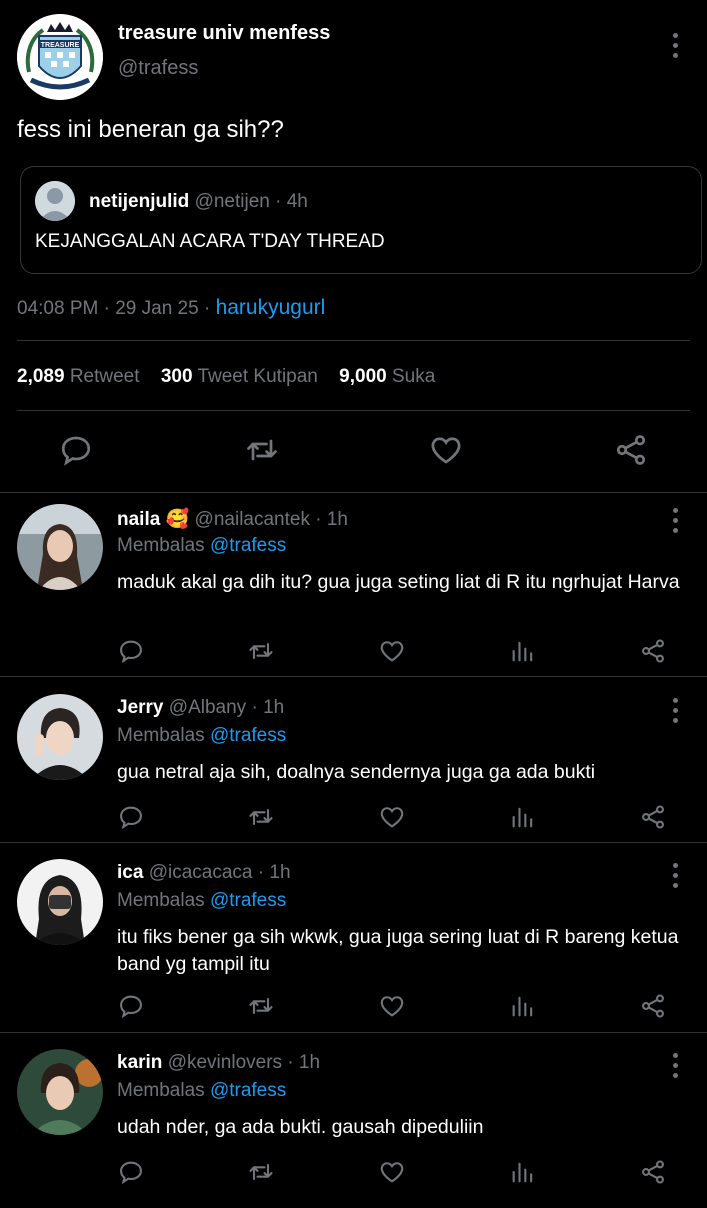 This screenshot has width=707, height=1208. What do you see at coordinates (58, 308) in the screenshot?
I see `tweet-time: 04:08 PM` at bounding box center [58, 308].